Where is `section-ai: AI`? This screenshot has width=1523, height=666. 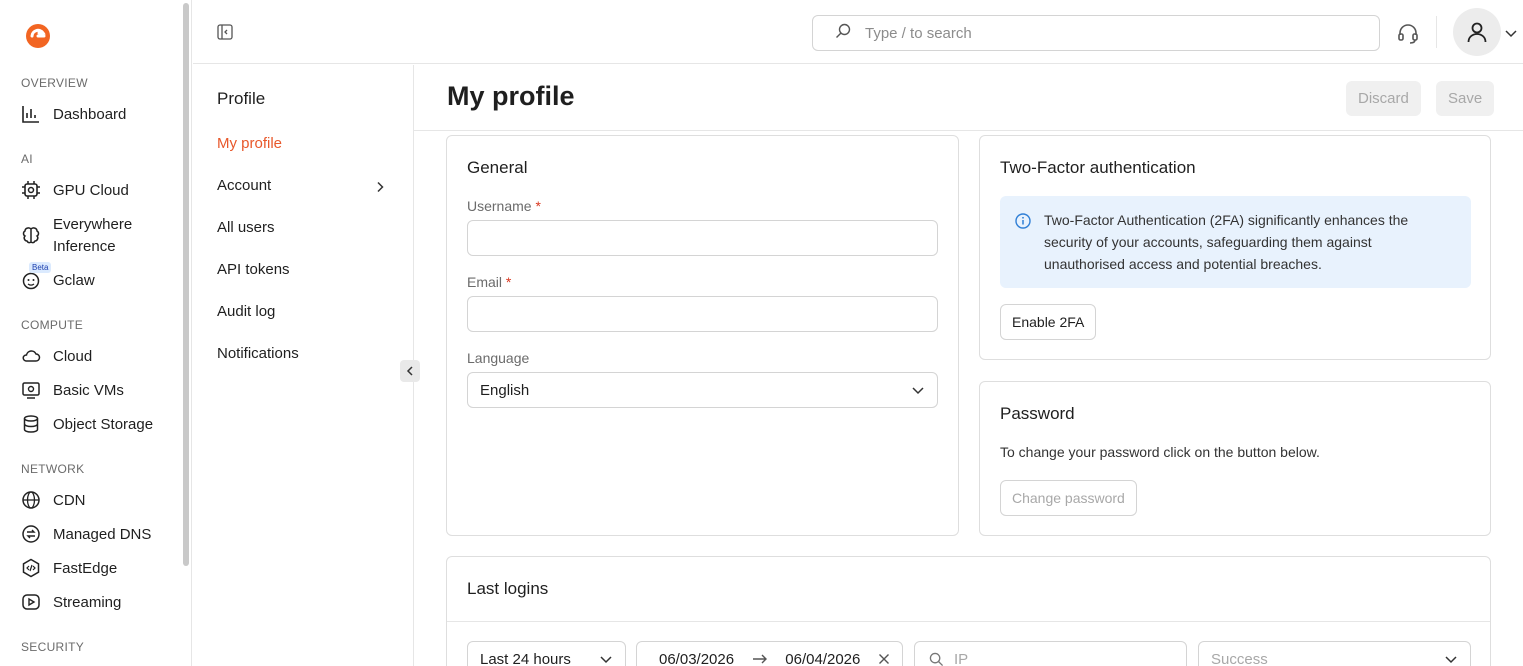
section-ai: AI is located at coordinates (27, 159).